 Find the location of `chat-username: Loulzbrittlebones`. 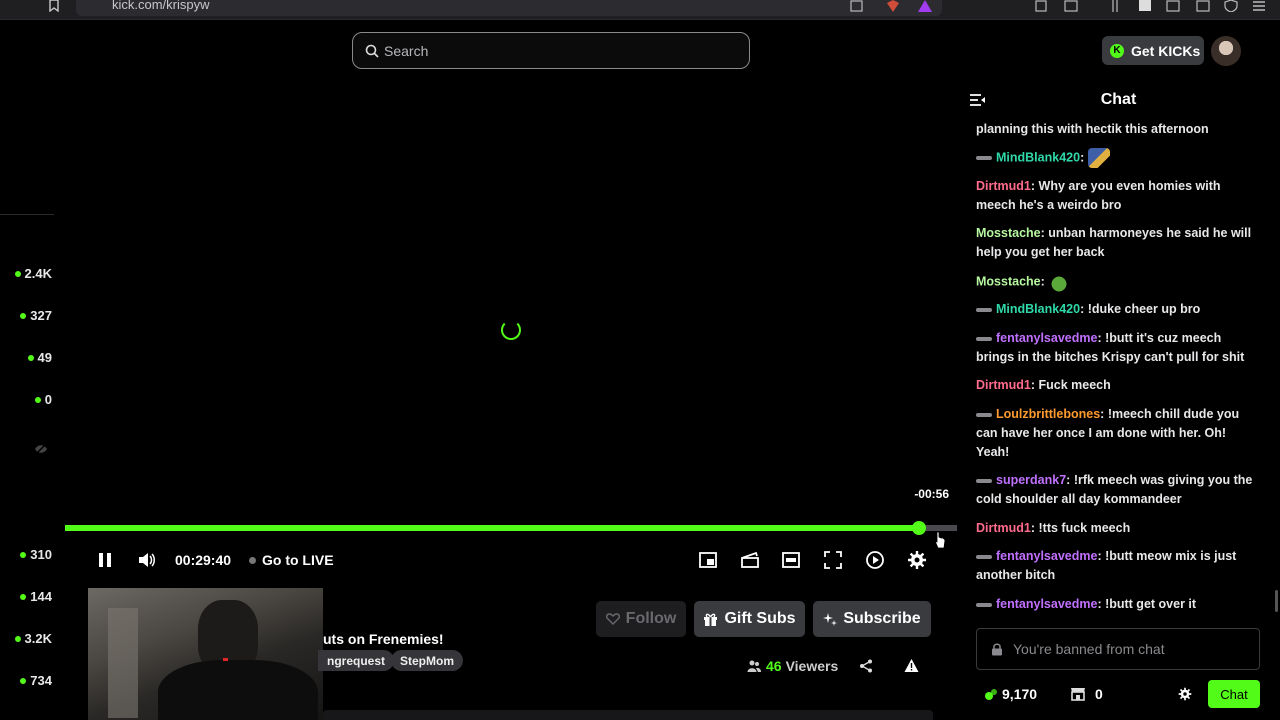

chat-username: Loulzbrittlebones is located at coordinates (1048, 414).